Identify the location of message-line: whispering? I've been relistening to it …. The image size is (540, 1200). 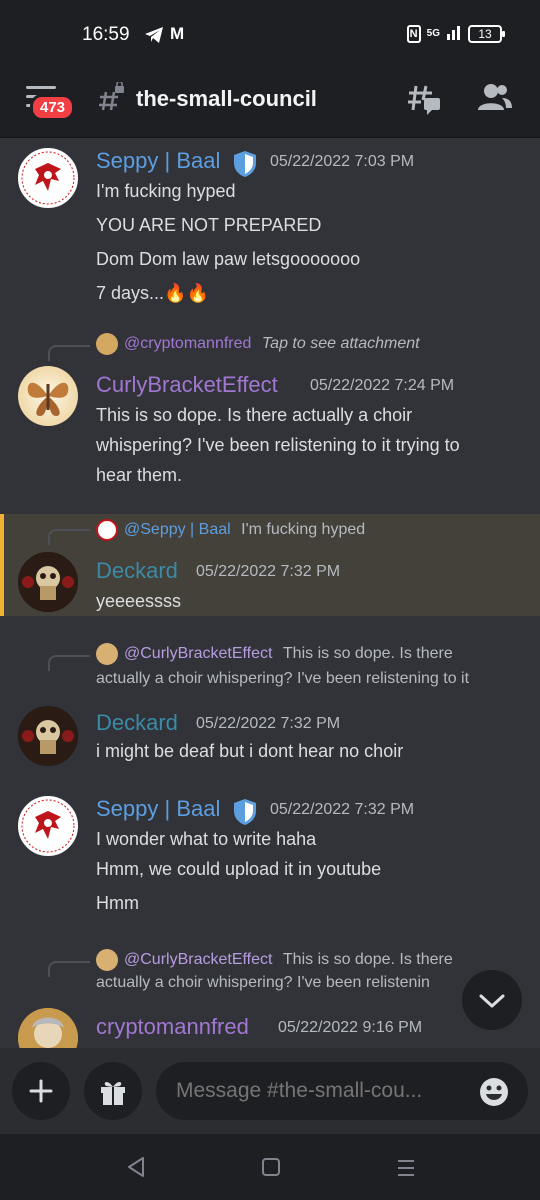
(278, 445).